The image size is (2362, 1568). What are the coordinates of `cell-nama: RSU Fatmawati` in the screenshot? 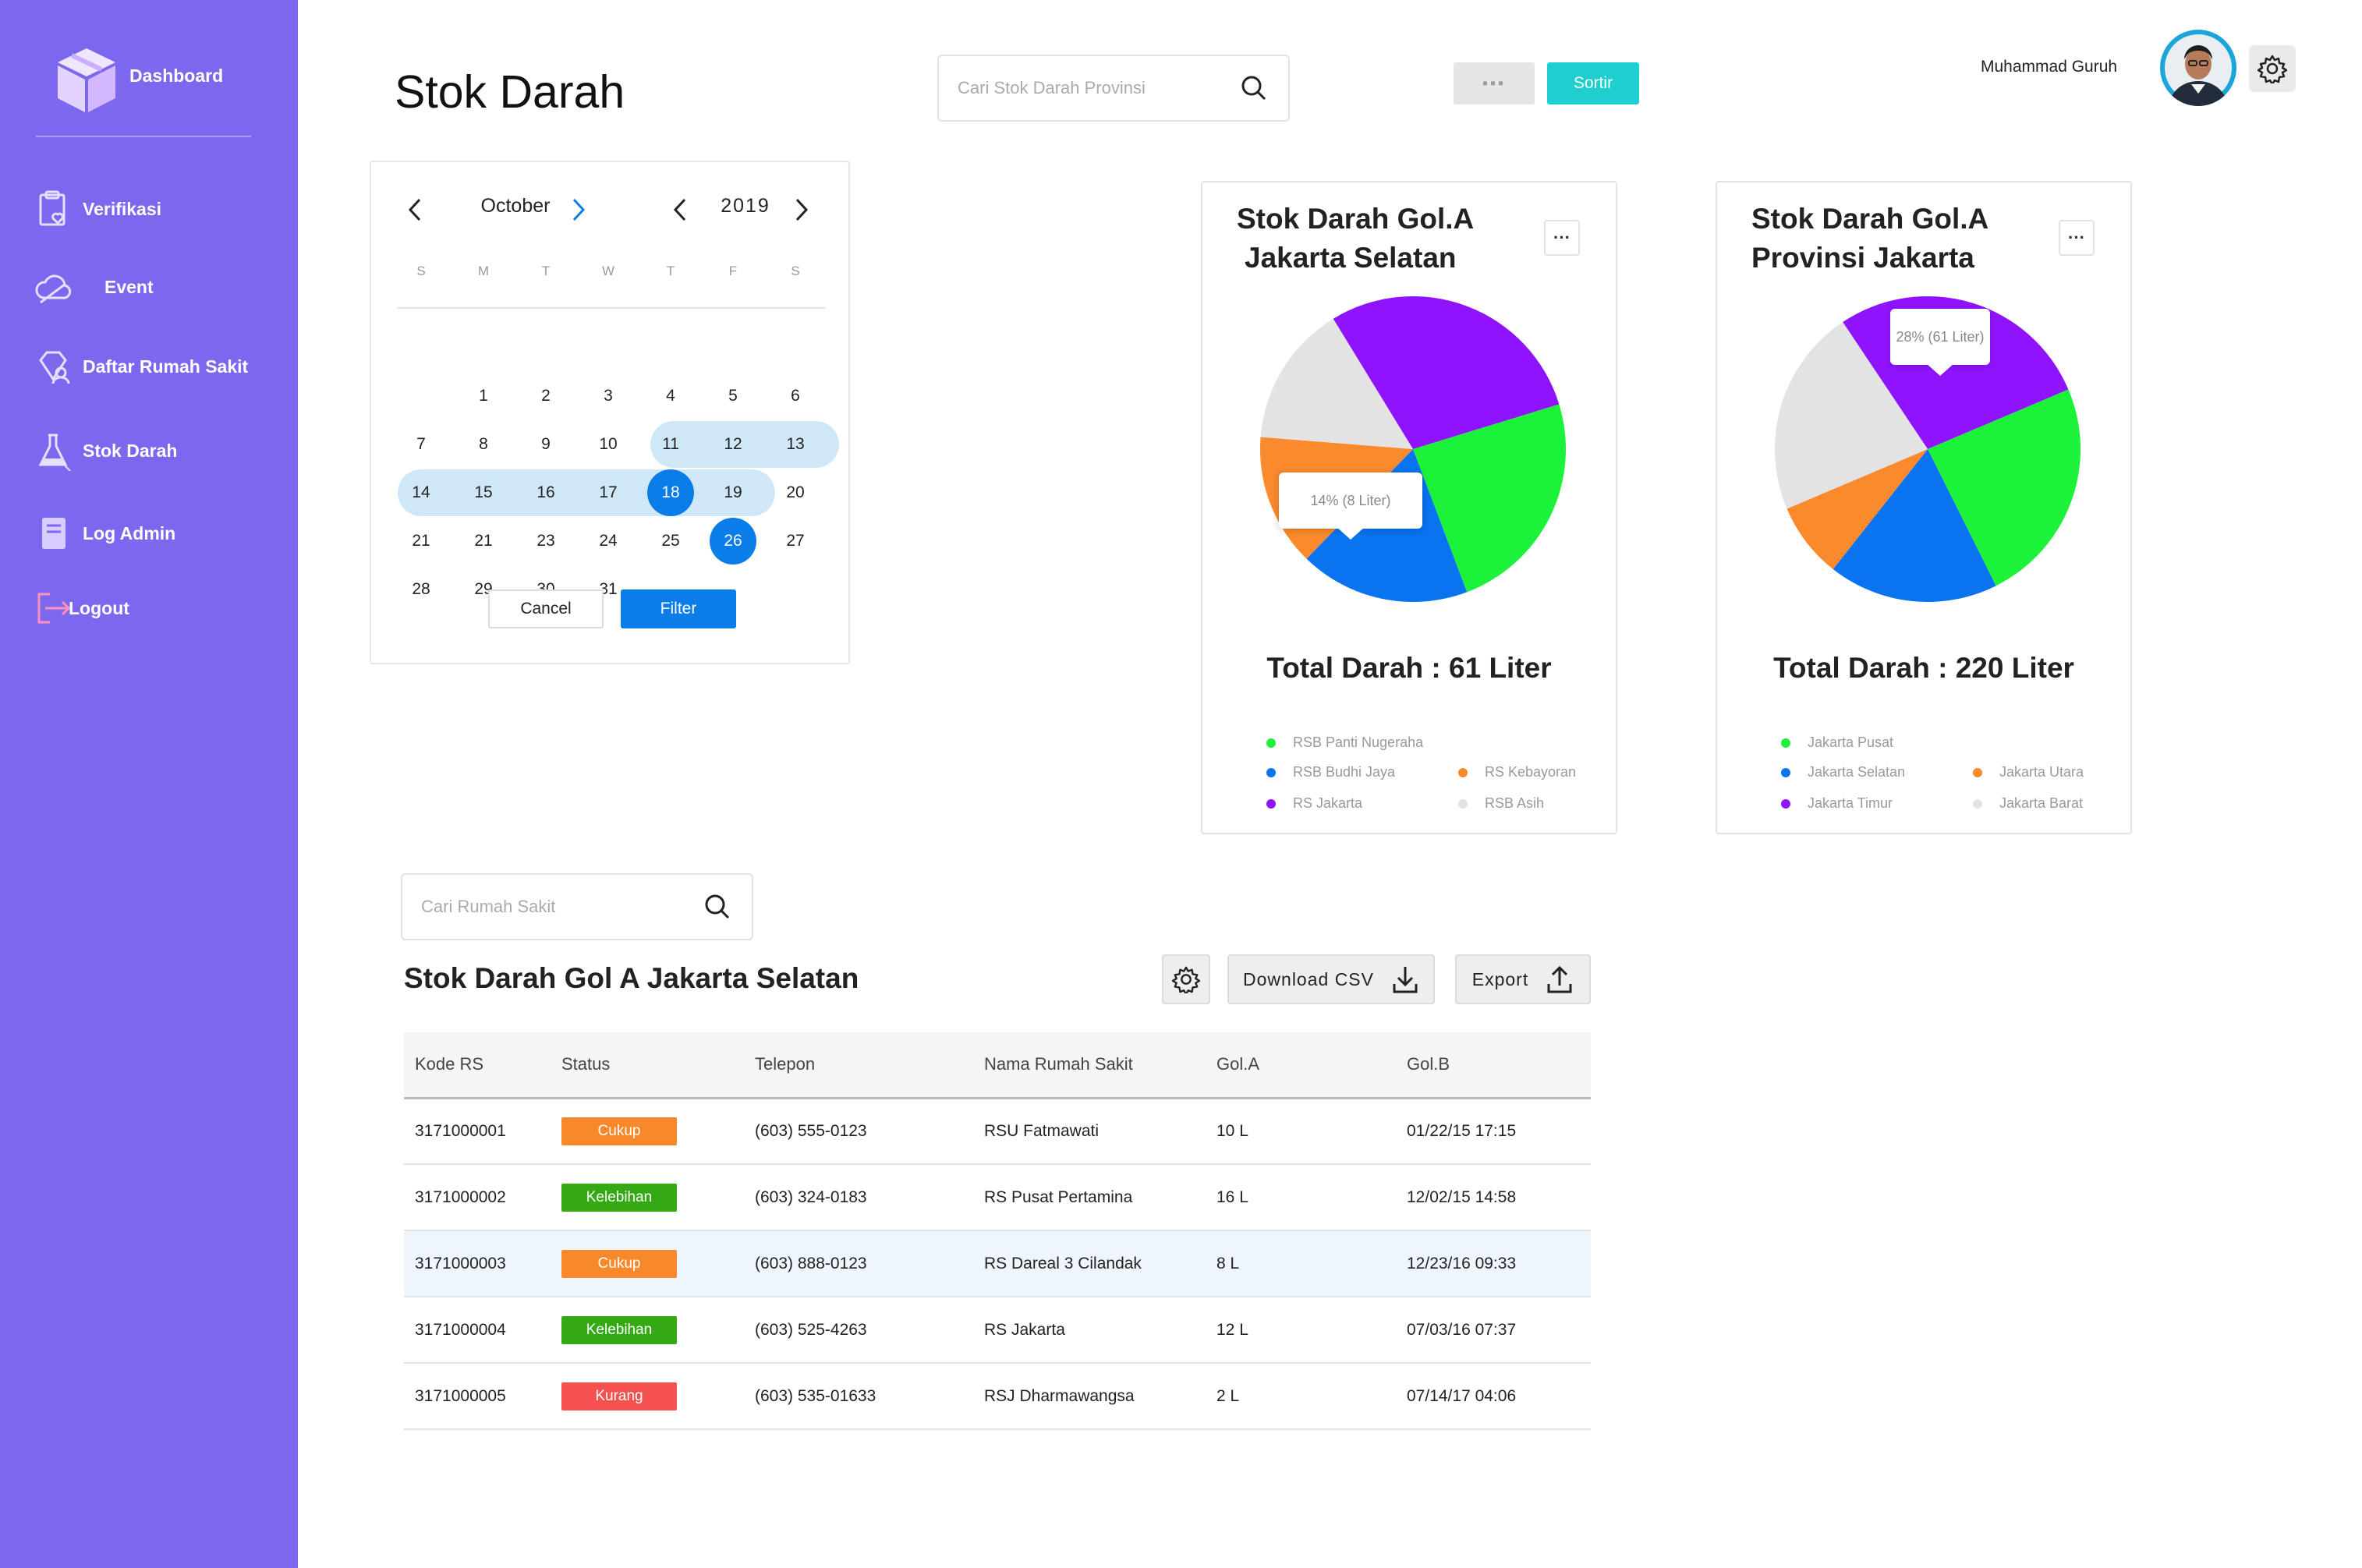 It's located at (1089, 1131).